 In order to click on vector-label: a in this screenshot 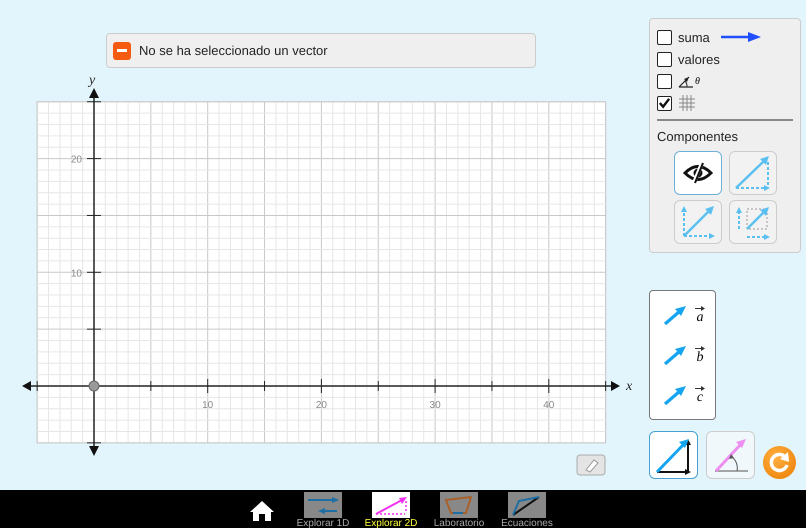, I will do `click(700, 317)`.